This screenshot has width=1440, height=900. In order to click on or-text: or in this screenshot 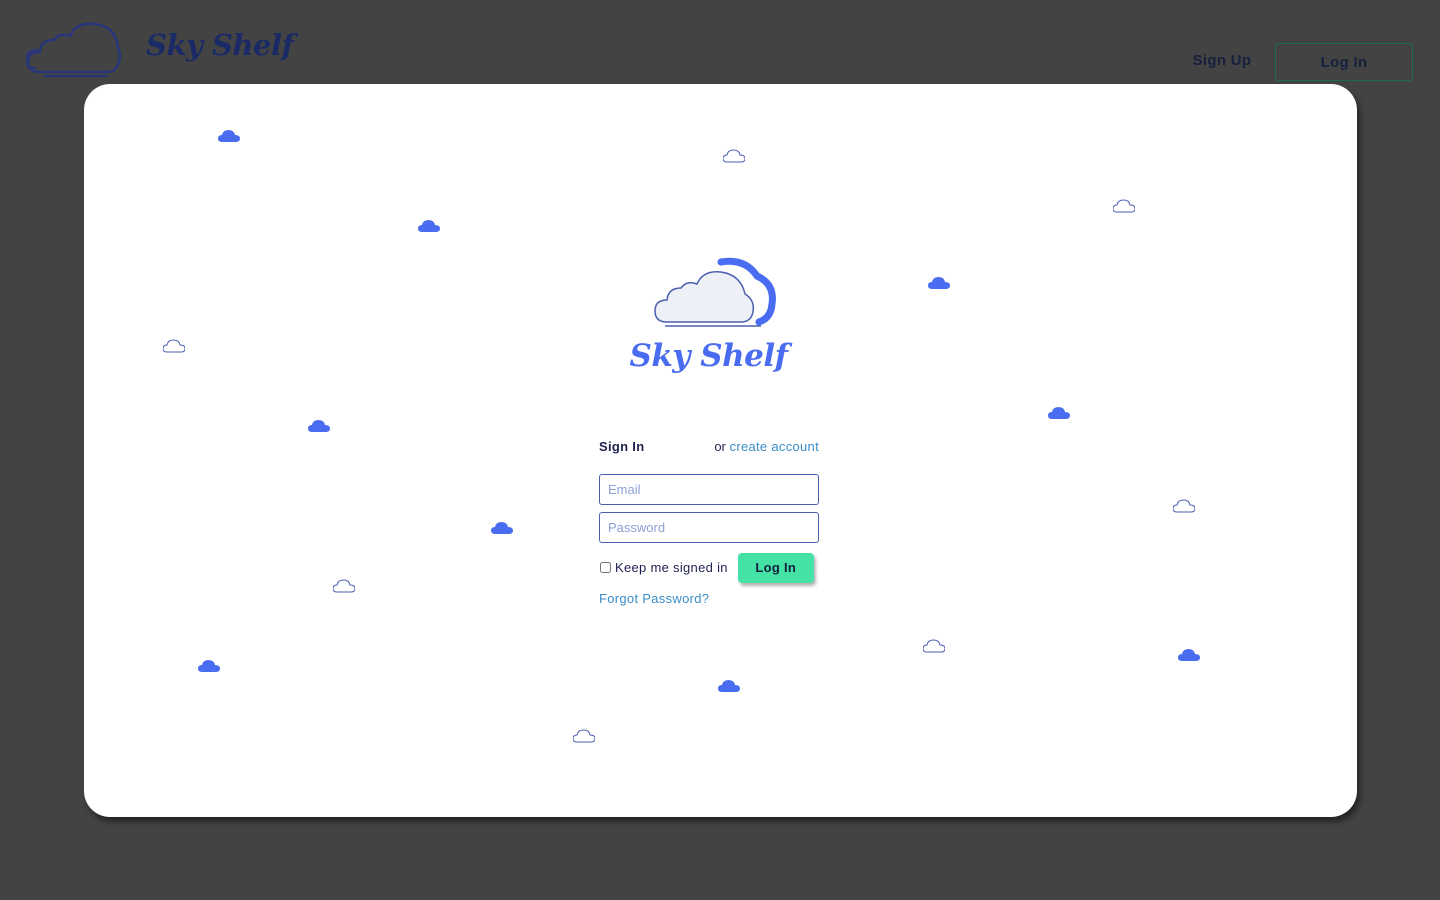, I will do `click(720, 446)`.